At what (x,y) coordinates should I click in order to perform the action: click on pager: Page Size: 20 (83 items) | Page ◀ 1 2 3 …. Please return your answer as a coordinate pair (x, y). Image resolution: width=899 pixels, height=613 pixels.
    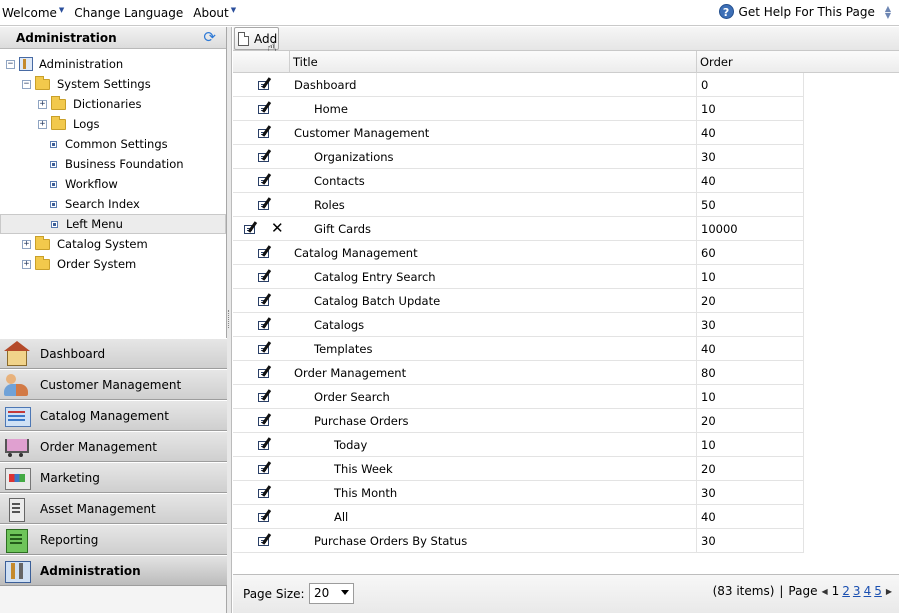
    Looking at the image, I should click on (566, 593).